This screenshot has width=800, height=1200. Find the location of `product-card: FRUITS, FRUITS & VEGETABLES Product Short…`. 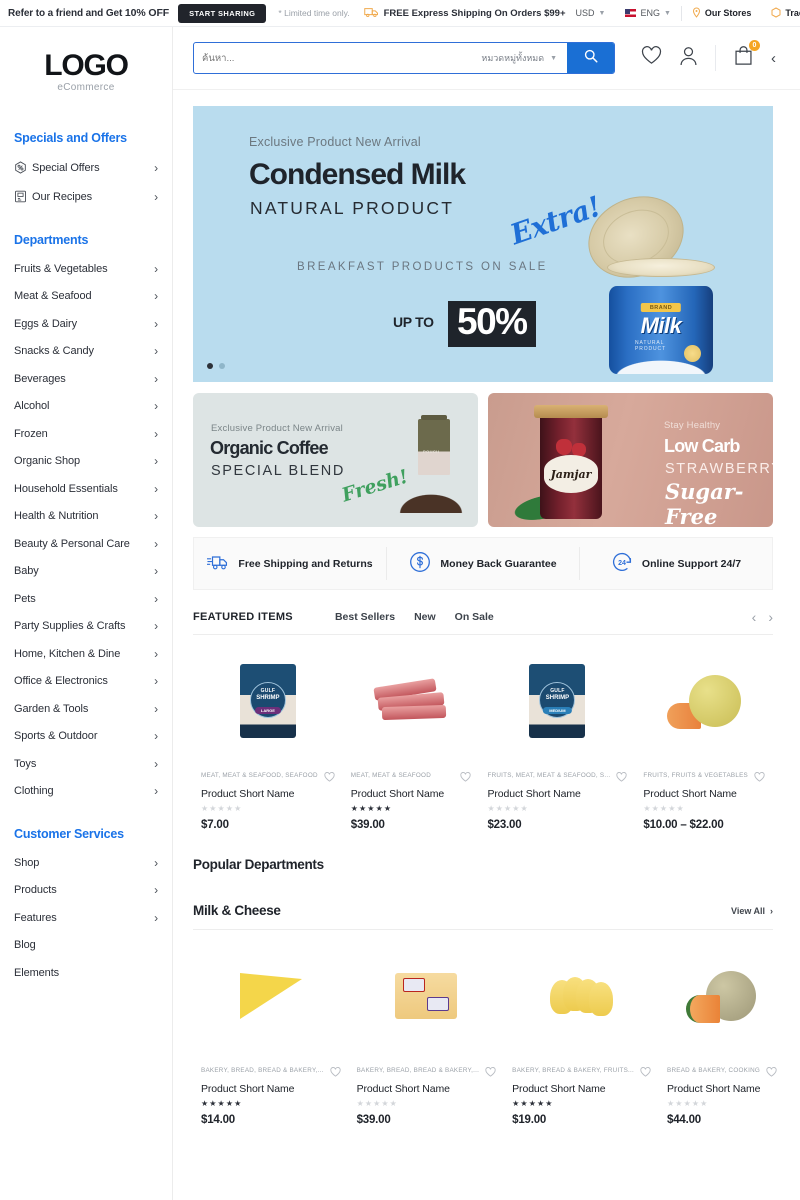

product-card: FRUITS, FRUITS & VEGETABLES Product Short… is located at coordinates (704, 737).